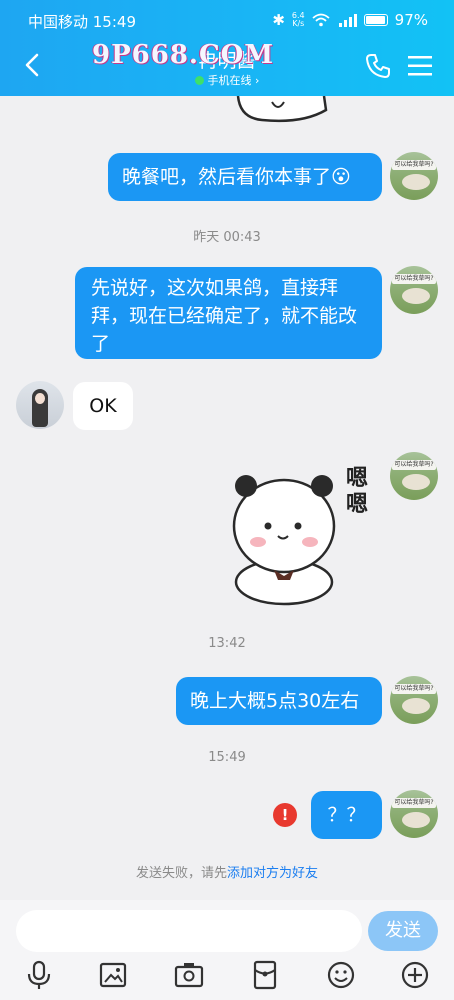 The image size is (454, 1000). Describe the element at coordinates (272, 873) in the screenshot. I see `add-friend-link: 添加对方为好友` at that location.